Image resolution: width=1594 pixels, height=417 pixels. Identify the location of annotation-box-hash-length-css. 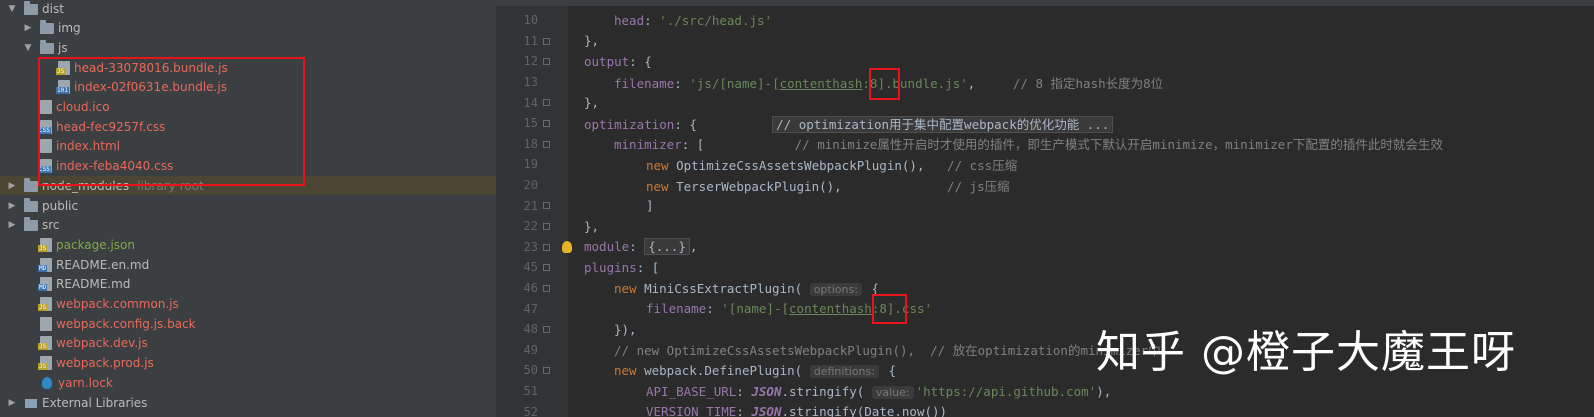
(889, 309).